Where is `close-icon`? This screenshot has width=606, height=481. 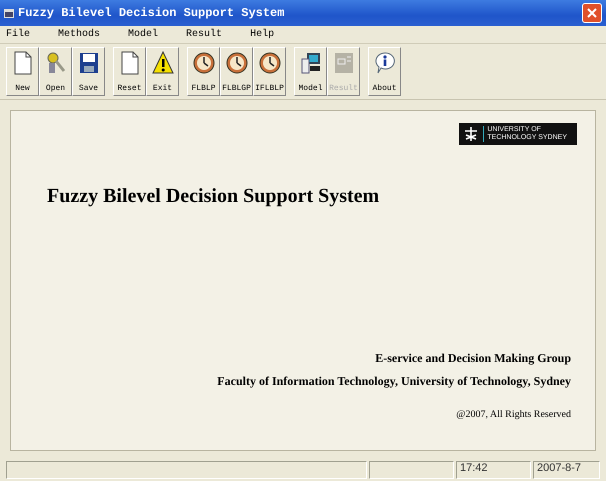 close-icon is located at coordinates (592, 13).